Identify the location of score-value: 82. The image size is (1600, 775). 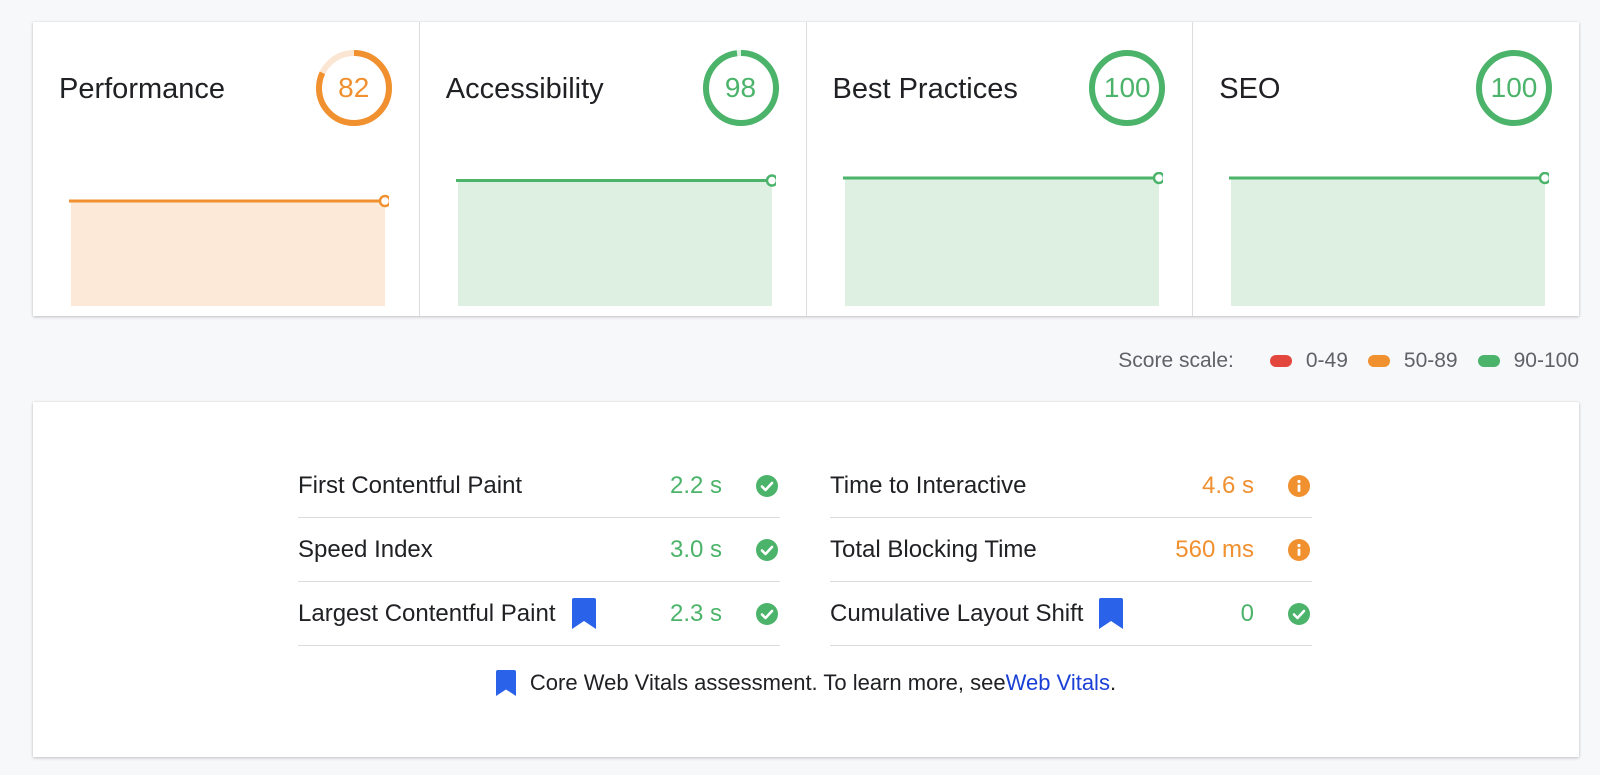
(354, 87).